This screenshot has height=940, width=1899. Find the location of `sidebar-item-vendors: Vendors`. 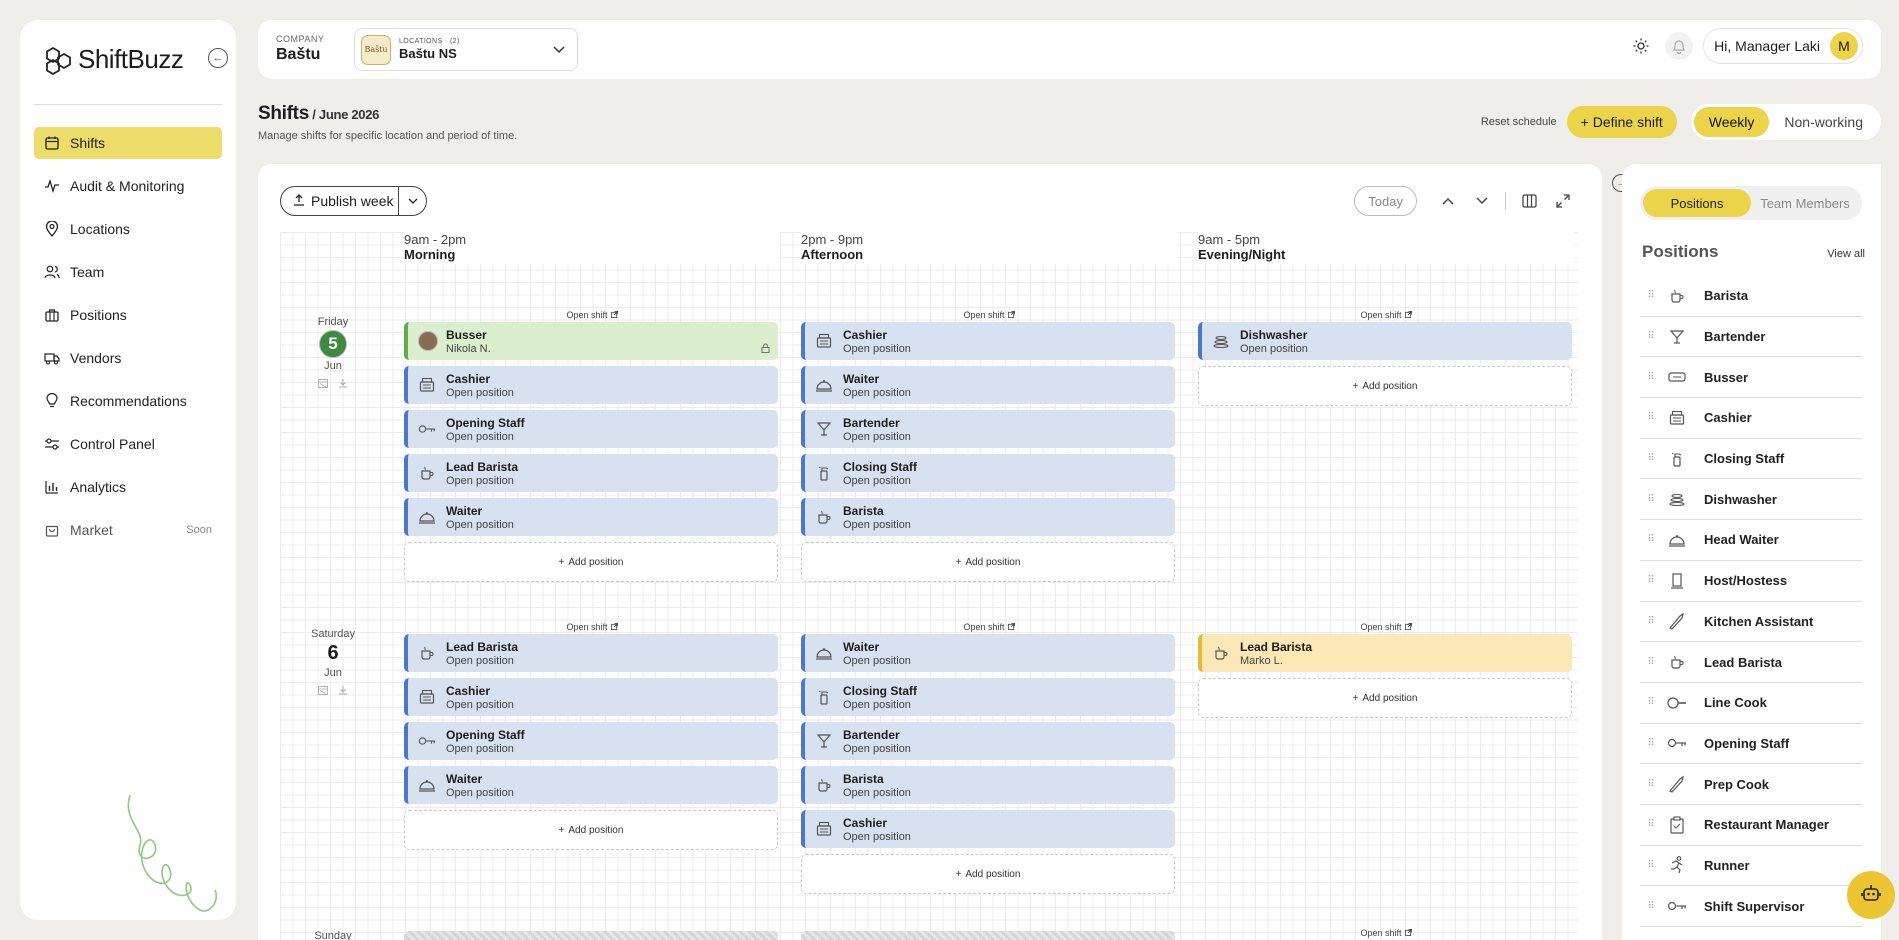

sidebar-item-vendors: Vendors is located at coordinates (128, 358).